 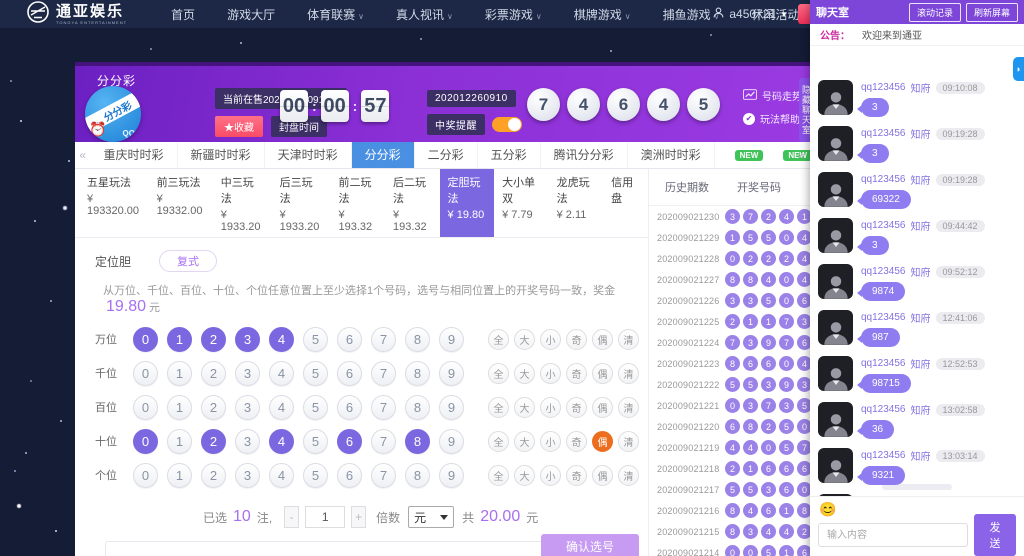 What do you see at coordinates (772, 95) in the screenshot?
I see `number-trend-link: 号码走势` at bounding box center [772, 95].